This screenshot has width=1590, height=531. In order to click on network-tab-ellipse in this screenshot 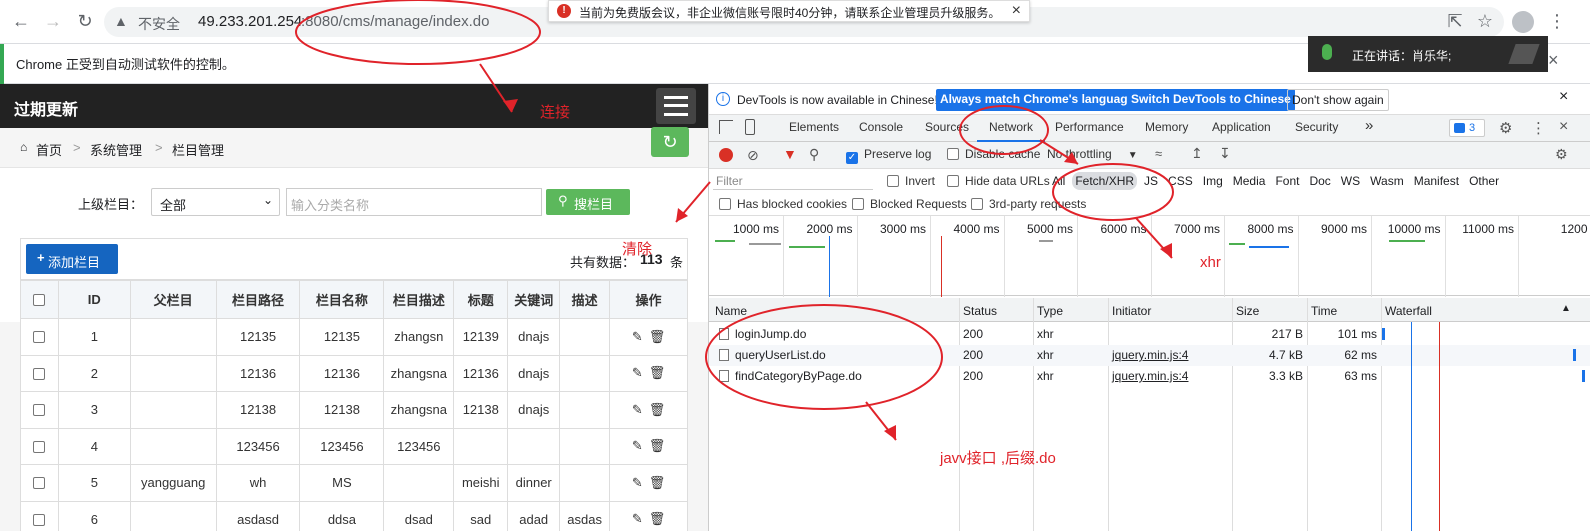, I will do `click(1004, 130)`.